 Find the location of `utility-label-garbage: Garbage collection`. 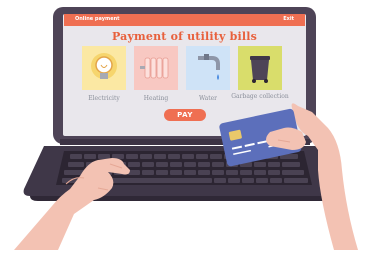

utility-label-garbage: Garbage collection is located at coordinates (260, 96).